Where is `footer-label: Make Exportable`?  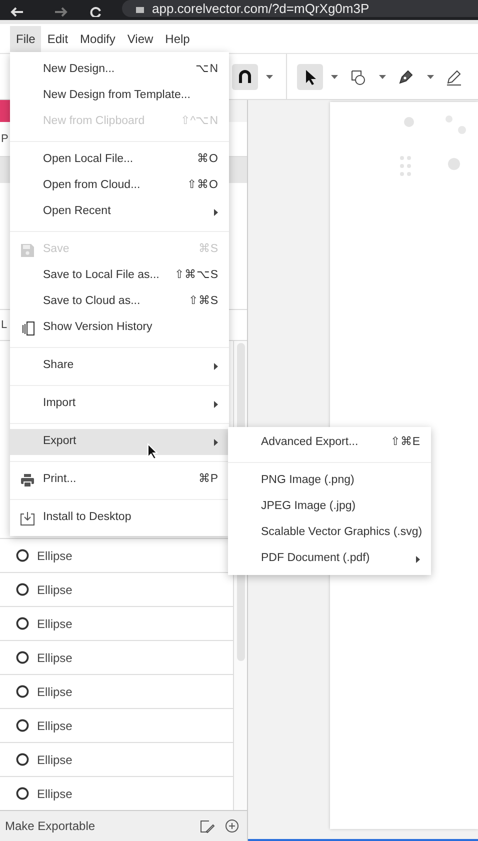
footer-label: Make Exportable is located at coordinates (50, 826).